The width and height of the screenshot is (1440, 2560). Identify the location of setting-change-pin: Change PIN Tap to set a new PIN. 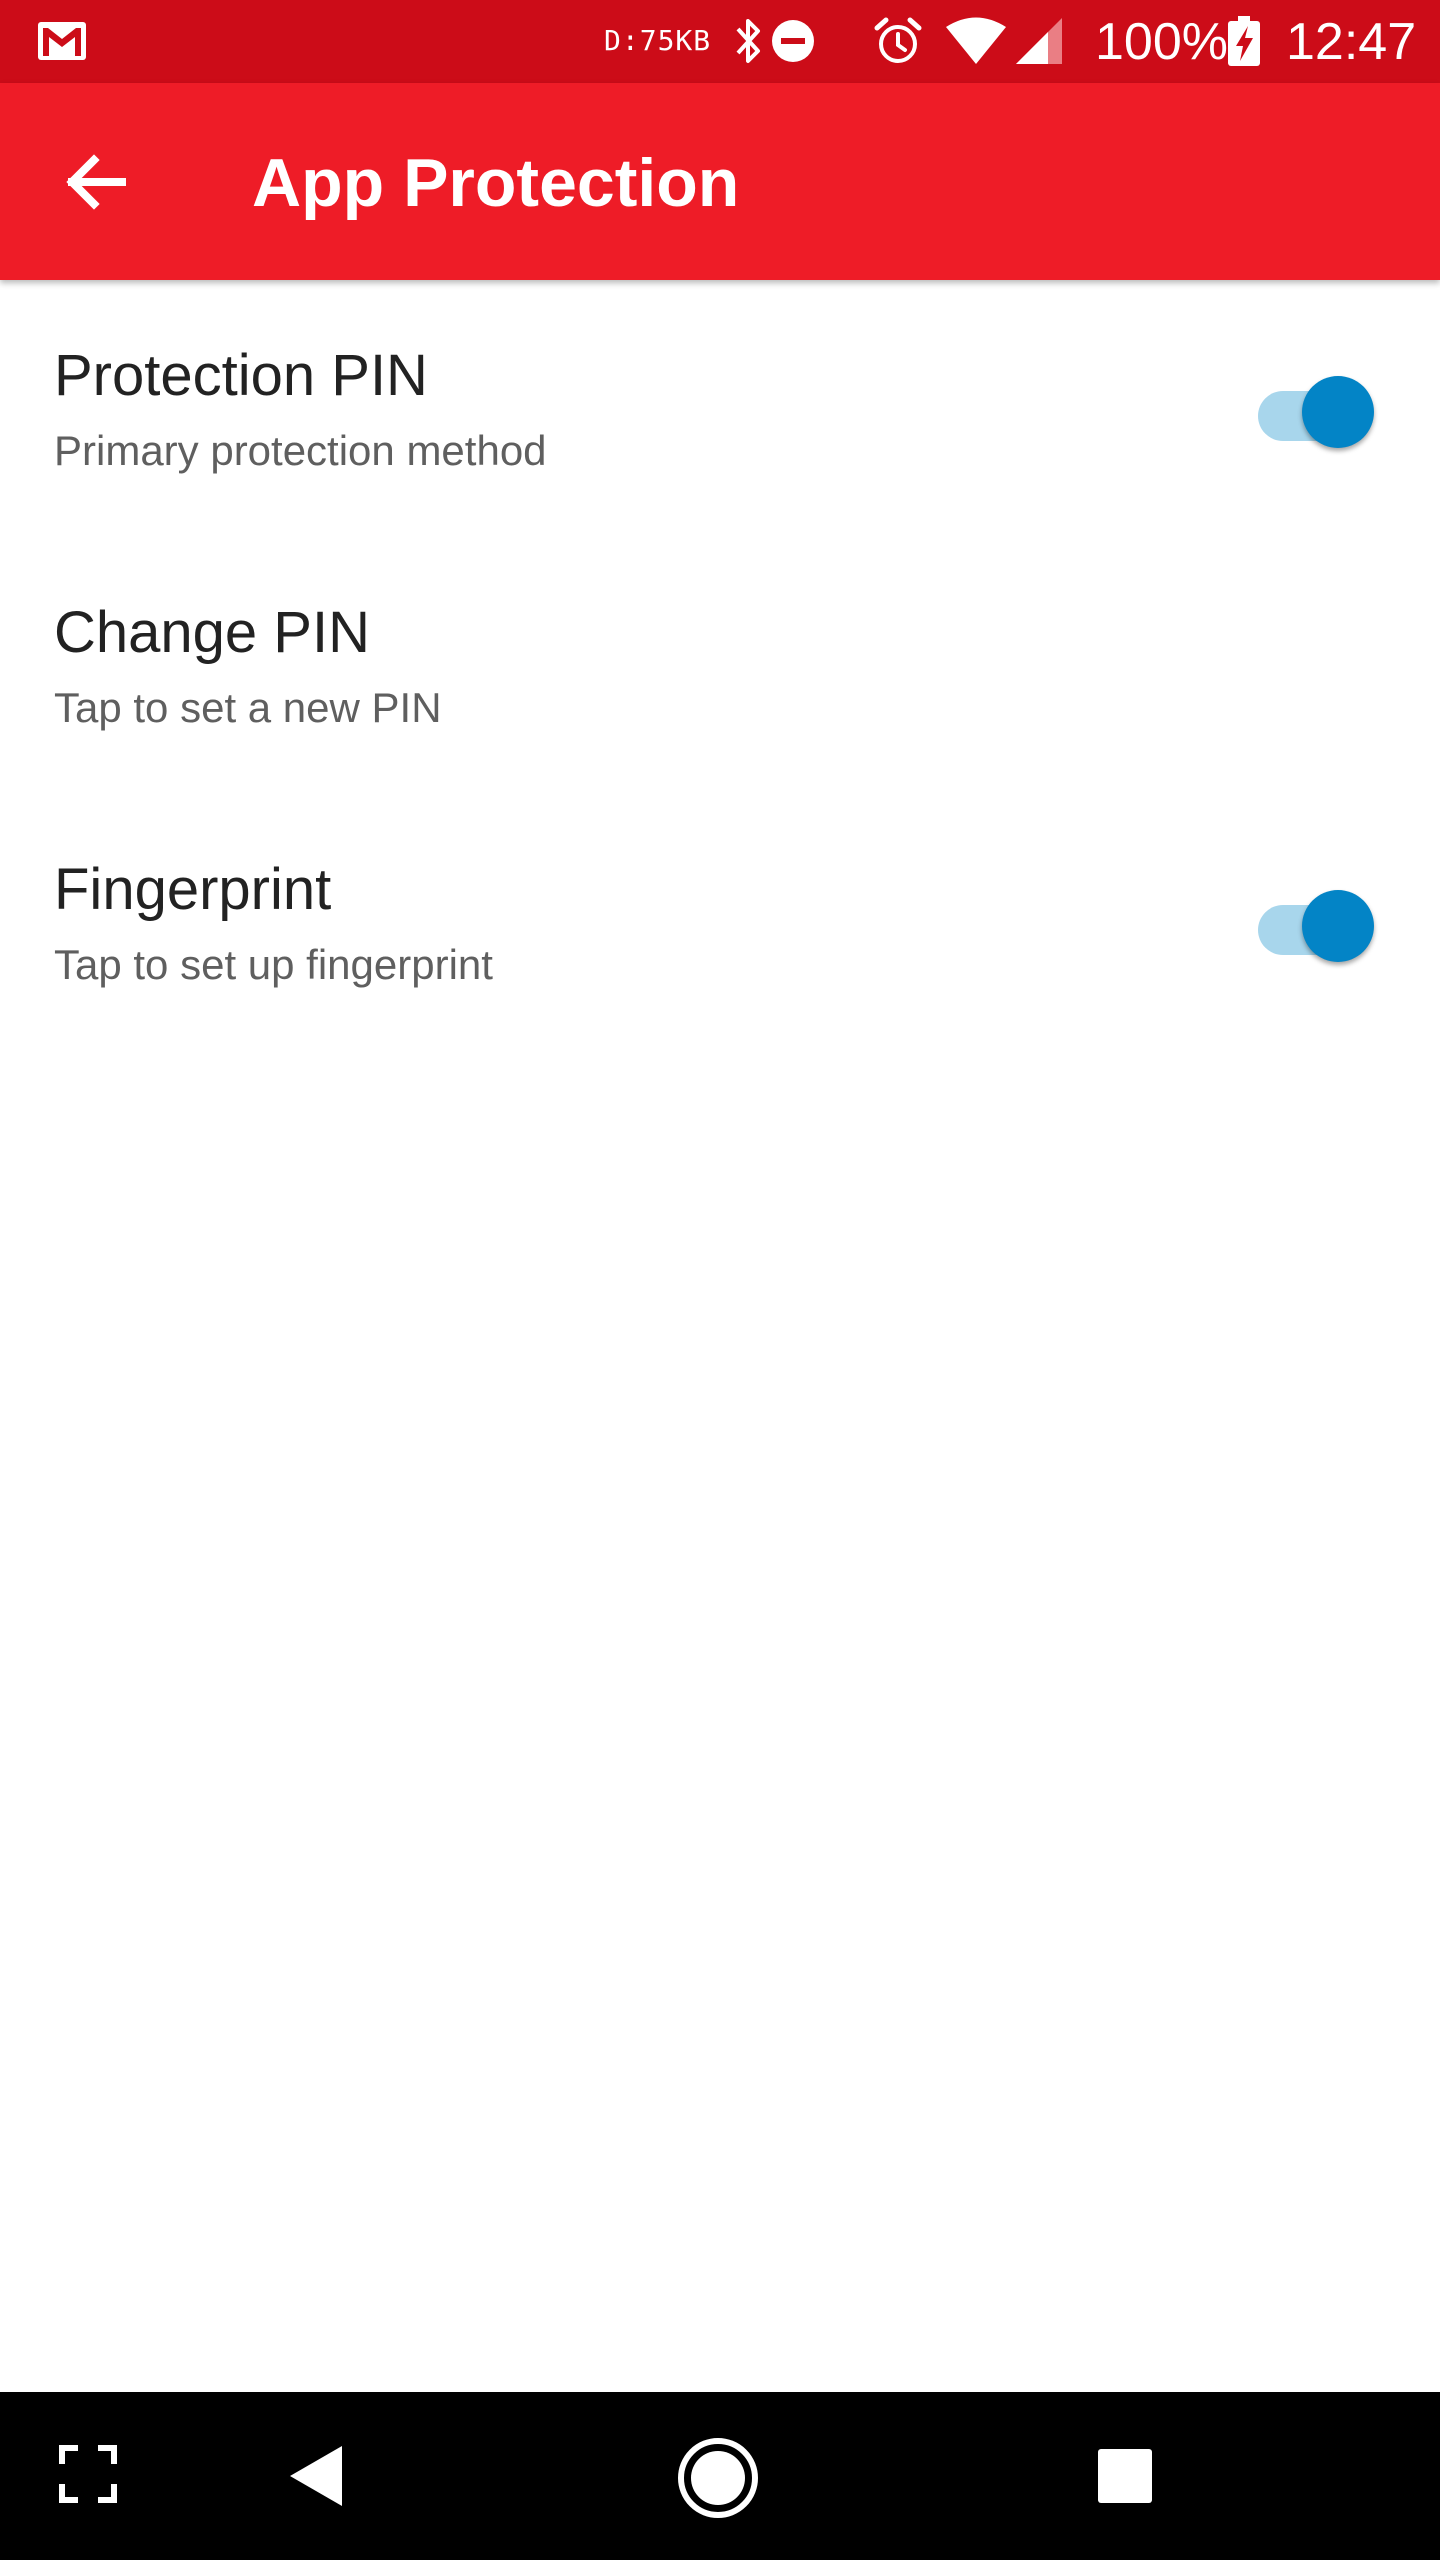
(720, 726).